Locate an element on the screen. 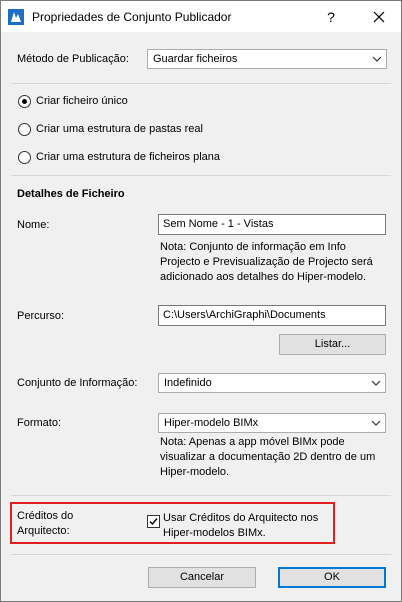  checkmark-icon is located at coordinates (153, 522).